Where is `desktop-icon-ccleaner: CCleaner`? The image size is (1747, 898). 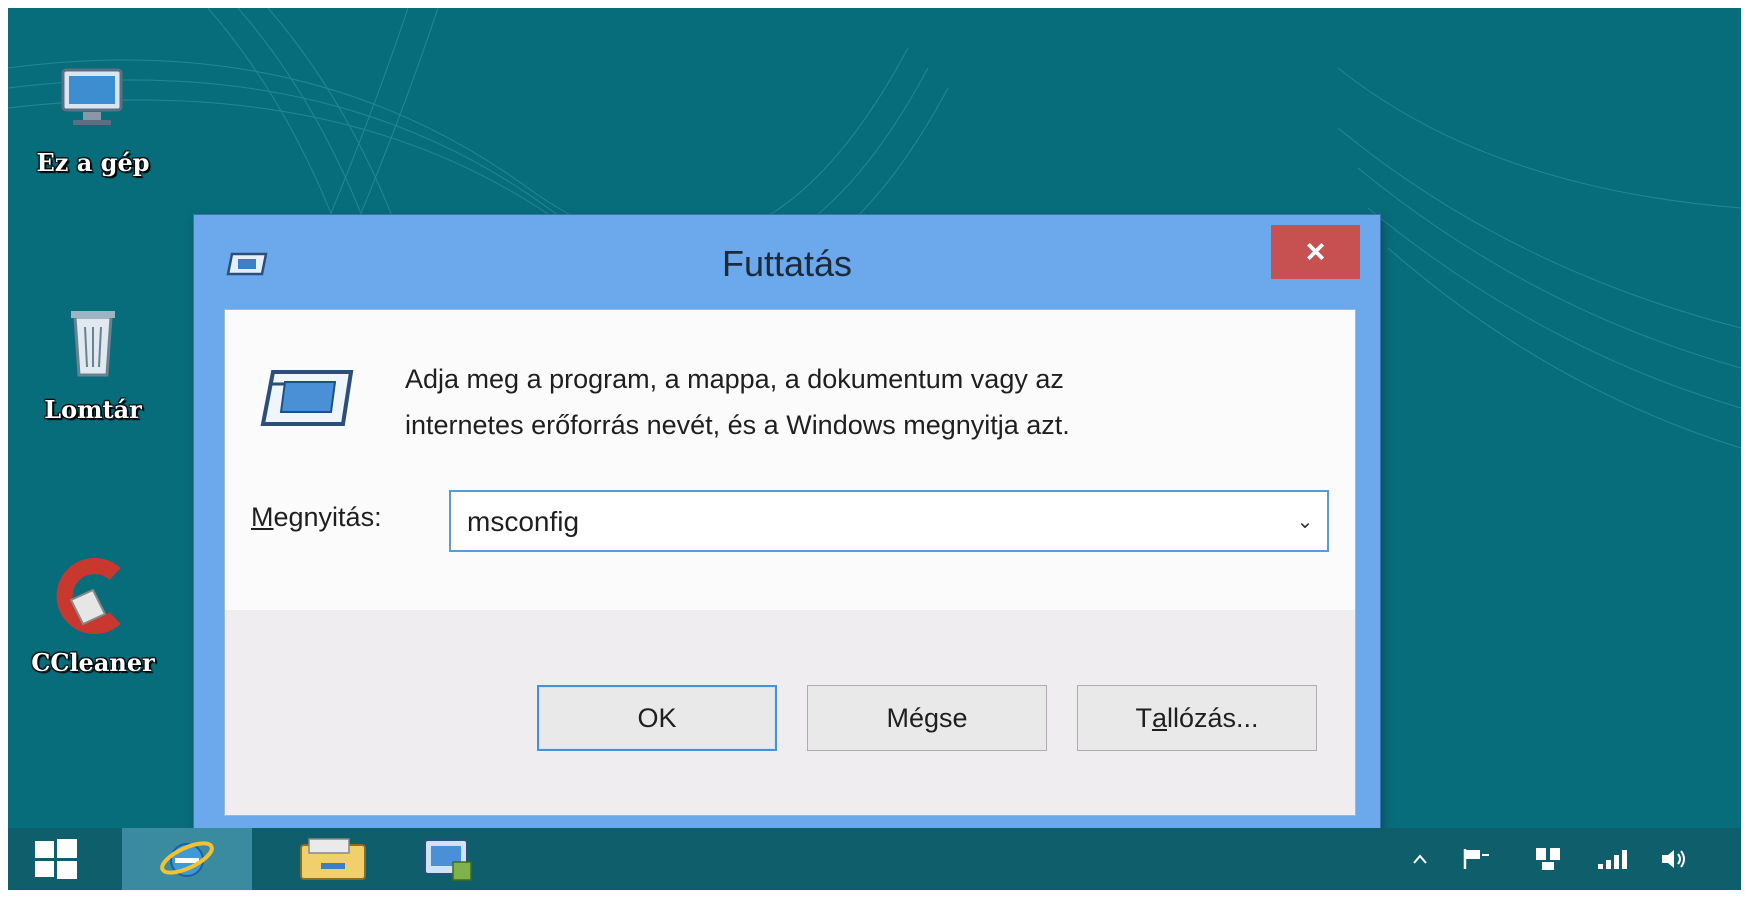 desktop-icon-ccleaner: CCleaner is located at coordinates (93, 616).